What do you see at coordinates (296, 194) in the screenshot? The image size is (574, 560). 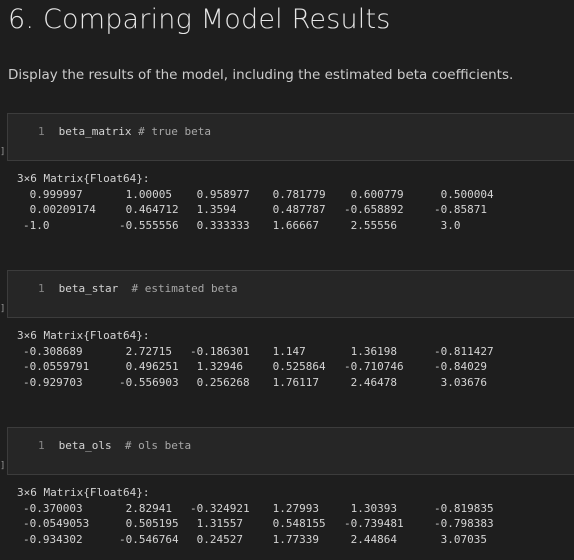 I see `matrix-cell: 0.781779` at bounding box center [296, 194].